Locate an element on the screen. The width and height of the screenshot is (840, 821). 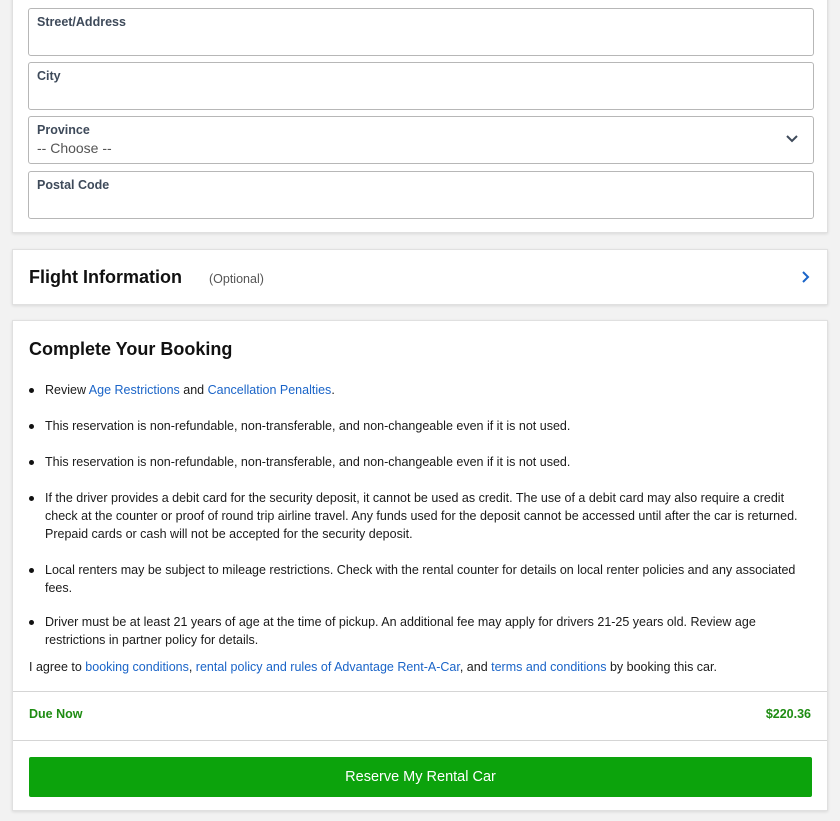
flight-information-title: Flight Information is located at coordinates (105, 277).